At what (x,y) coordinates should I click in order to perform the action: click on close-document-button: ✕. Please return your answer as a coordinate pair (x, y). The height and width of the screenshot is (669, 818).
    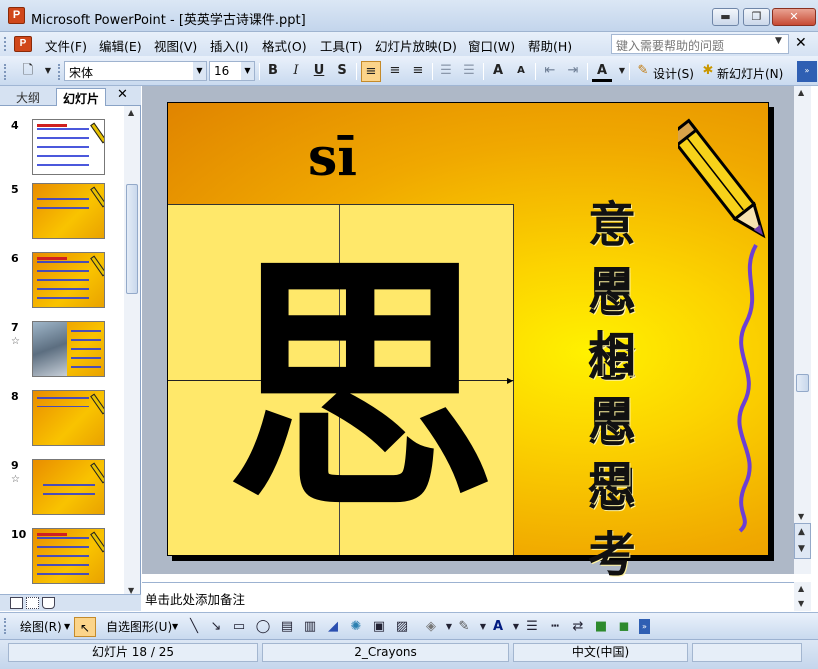
    Looking at the image, I should click on (801, 43).